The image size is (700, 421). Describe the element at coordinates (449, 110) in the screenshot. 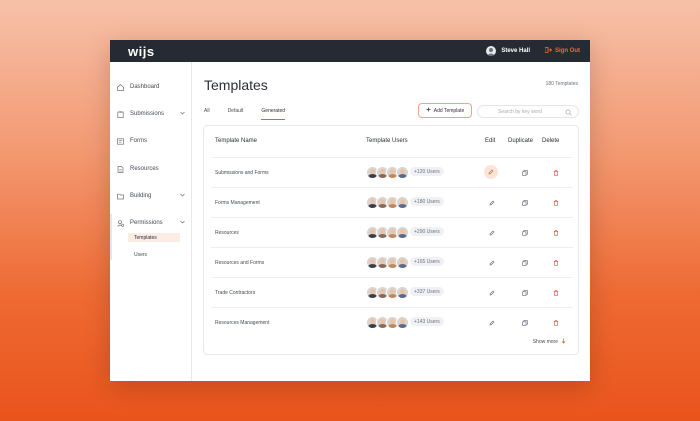

I see `add-template-label: Add Template` at that location.